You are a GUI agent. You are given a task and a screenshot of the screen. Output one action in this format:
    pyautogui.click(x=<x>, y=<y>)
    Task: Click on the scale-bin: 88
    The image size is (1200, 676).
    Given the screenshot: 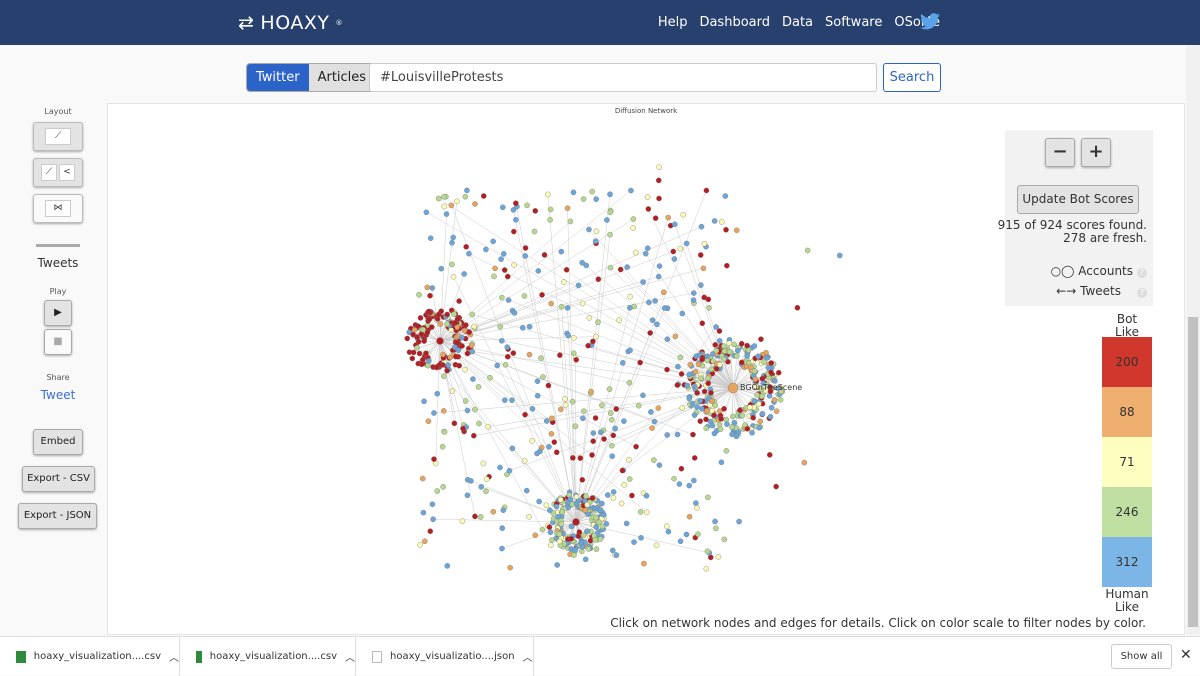 What is the action you would take?
    pyautogui.click(x=1127, y=412)
    